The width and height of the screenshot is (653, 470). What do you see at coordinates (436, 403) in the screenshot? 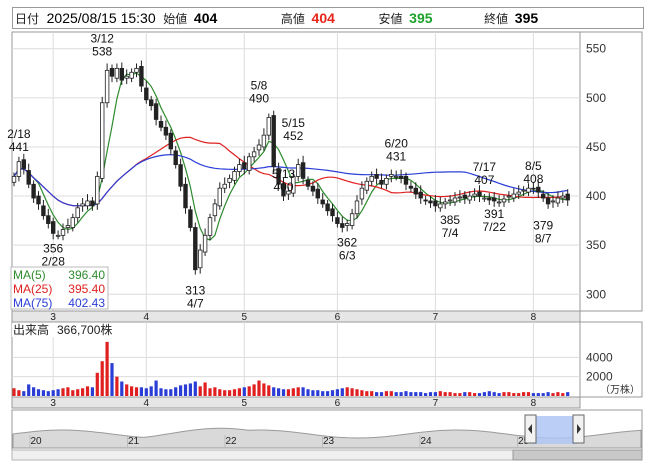
I see `month-tick-label: 7` at bounding box center [436, 403].